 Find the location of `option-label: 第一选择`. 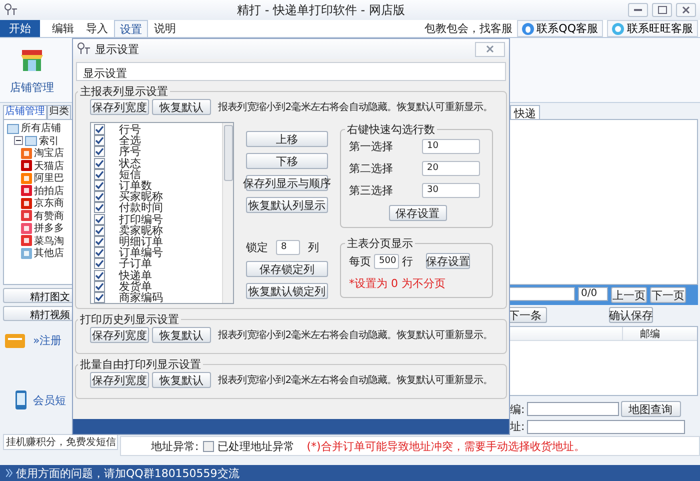

option-label: 第一选择 is located at coordinates (371, 146).